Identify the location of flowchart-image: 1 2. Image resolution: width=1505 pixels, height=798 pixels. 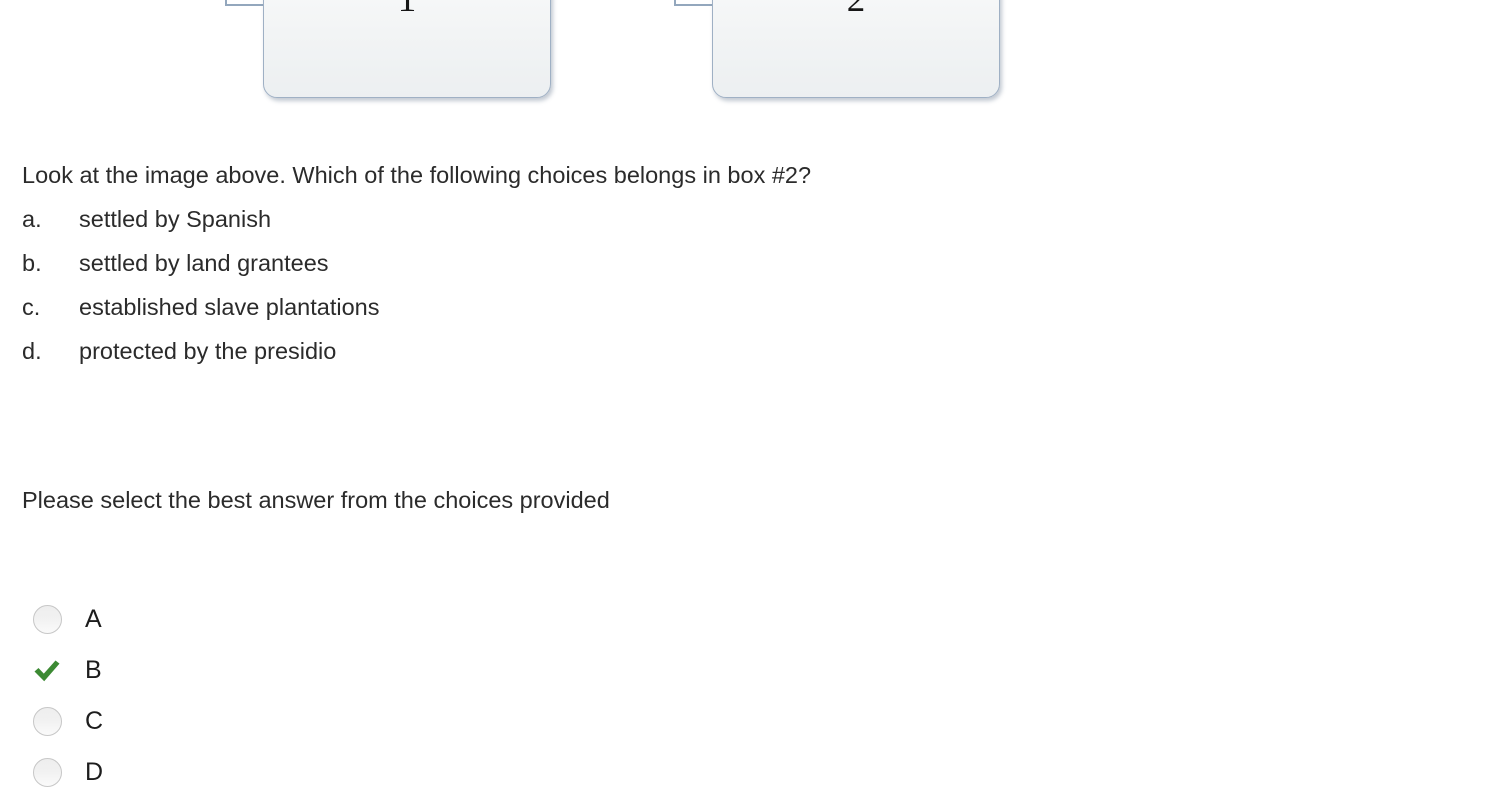
(752, 55).